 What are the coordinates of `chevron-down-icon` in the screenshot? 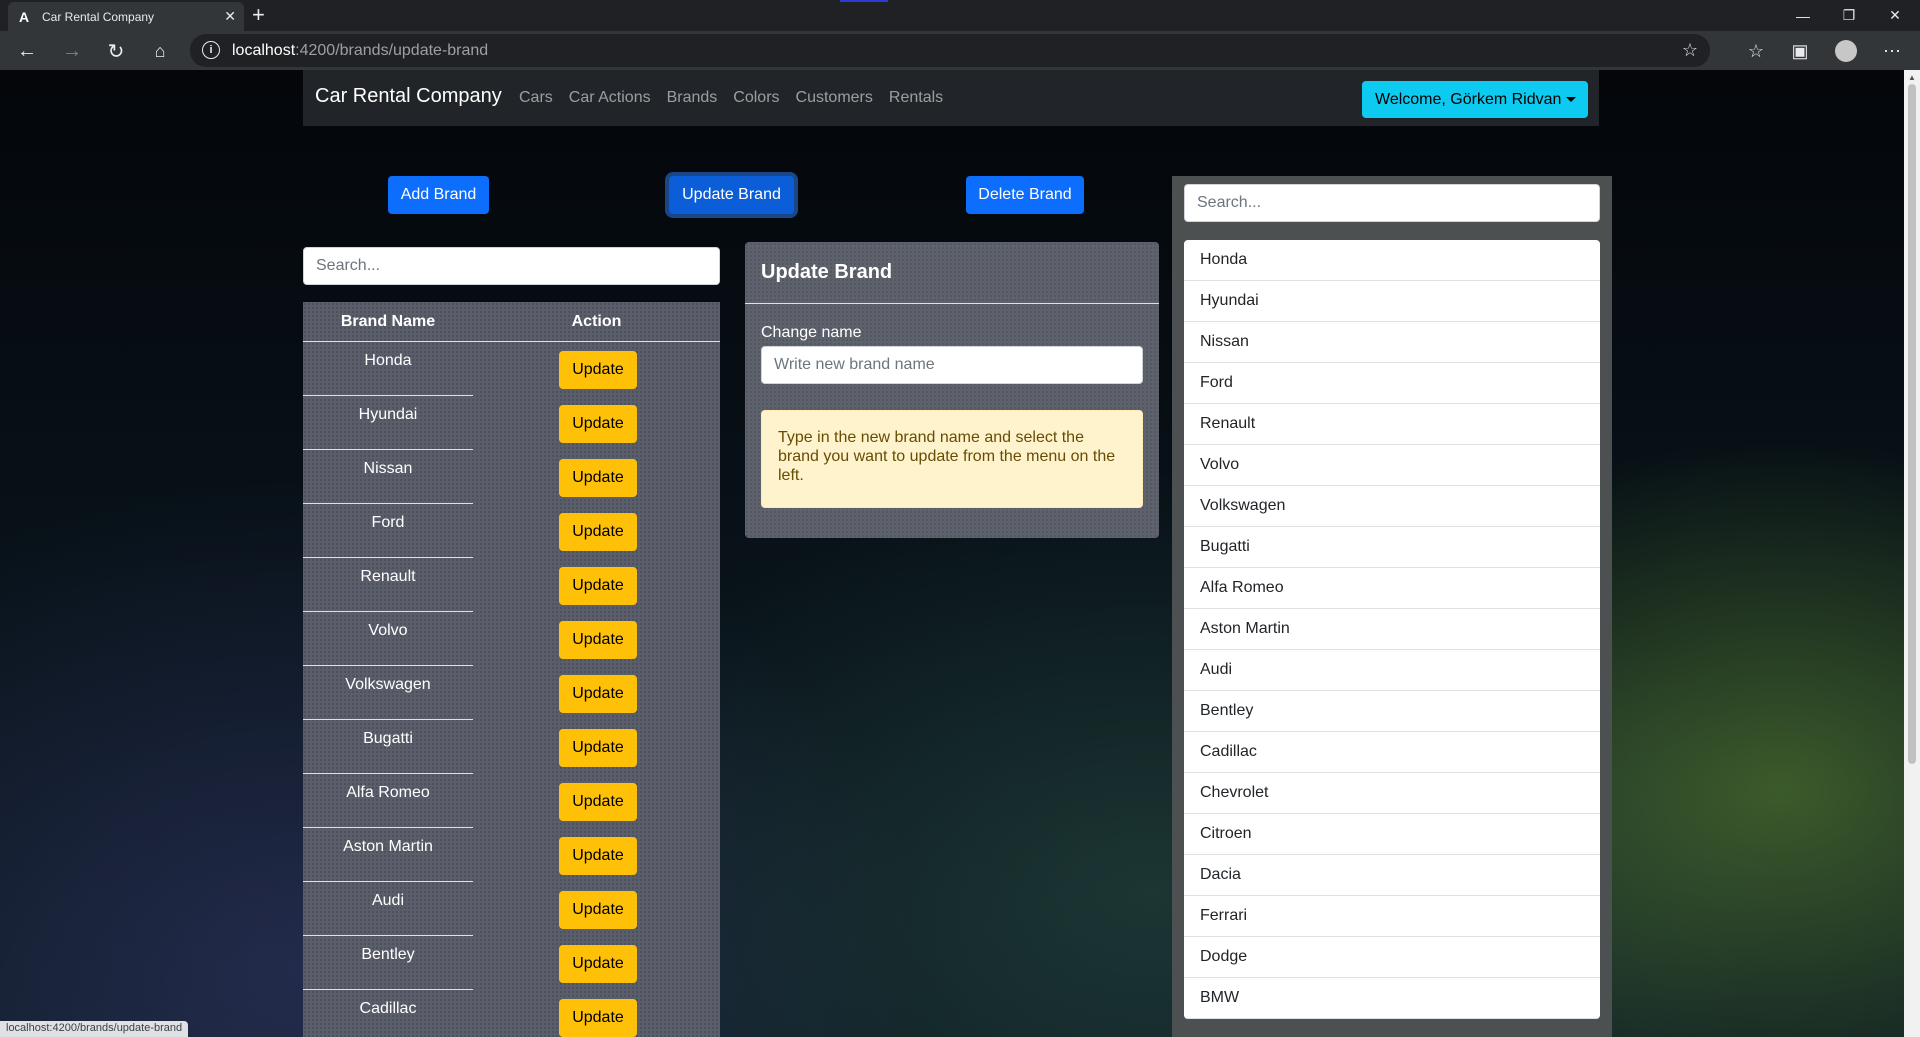 It's located at (1571, 99).